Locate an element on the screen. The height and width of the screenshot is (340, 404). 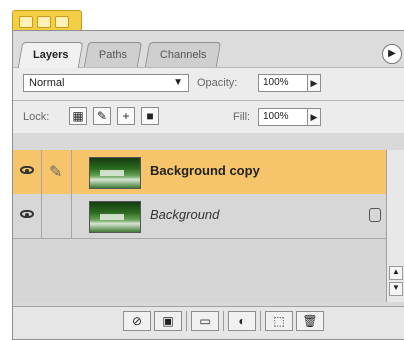
lock-fill-row: Lock: ▦ ✎ + ■ Fill: 100% ▶ is located at coordinates (208, 116).